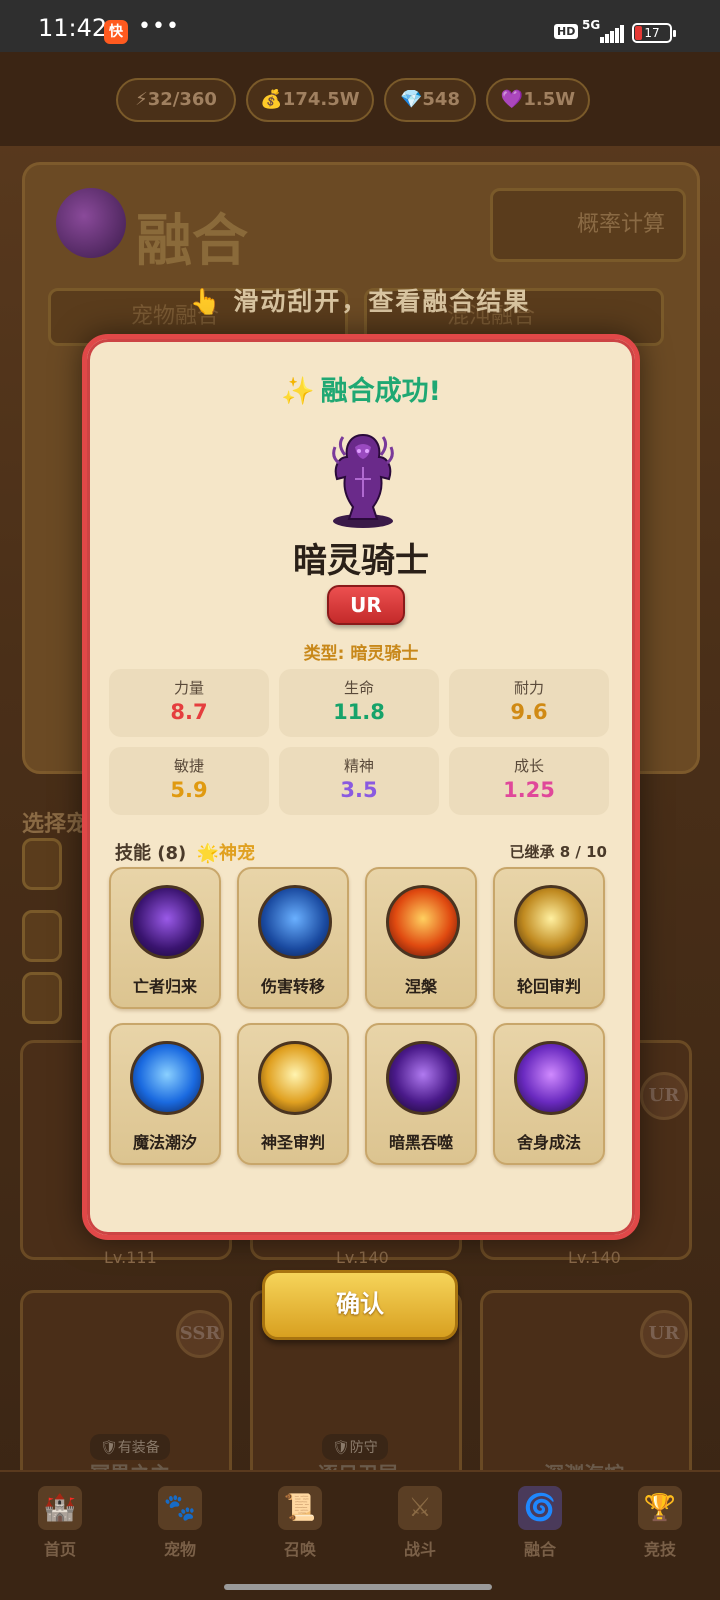 The height and width of the screenshot is (1600, 720). I want to click on stat-strength: 力量 8.7, so click(189, 703).